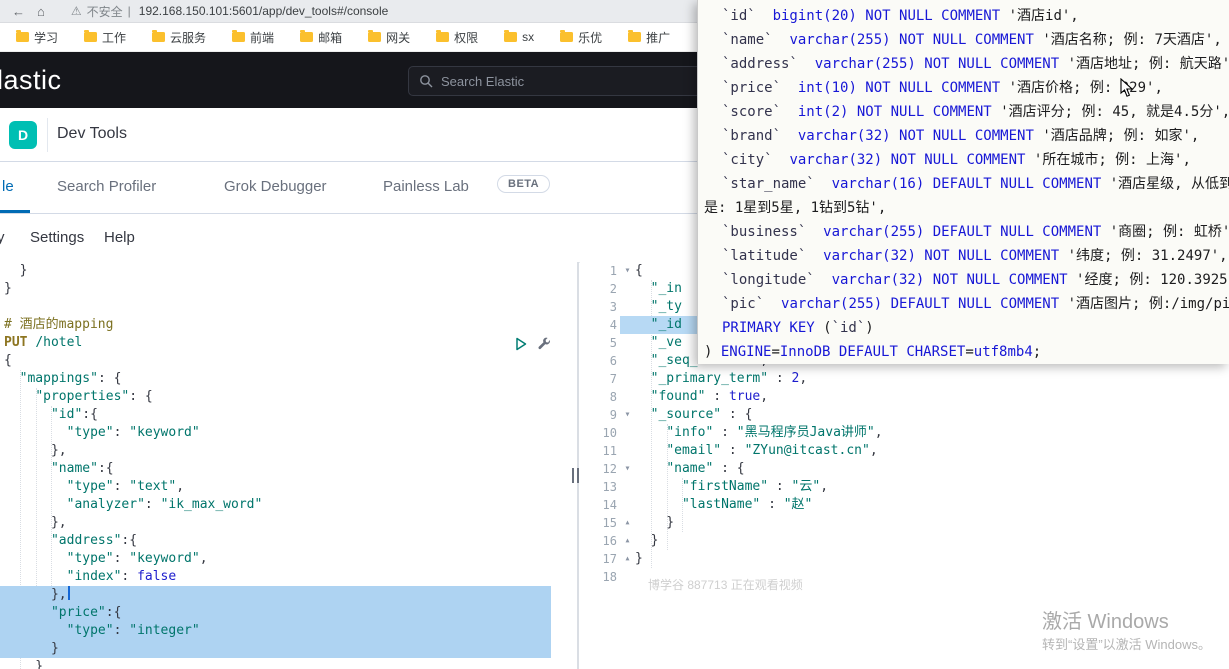 This screenshot has width=1229, height=669. I want to click on sql-code-line: PRIMARY KEY (`id`), so click(798, 328).